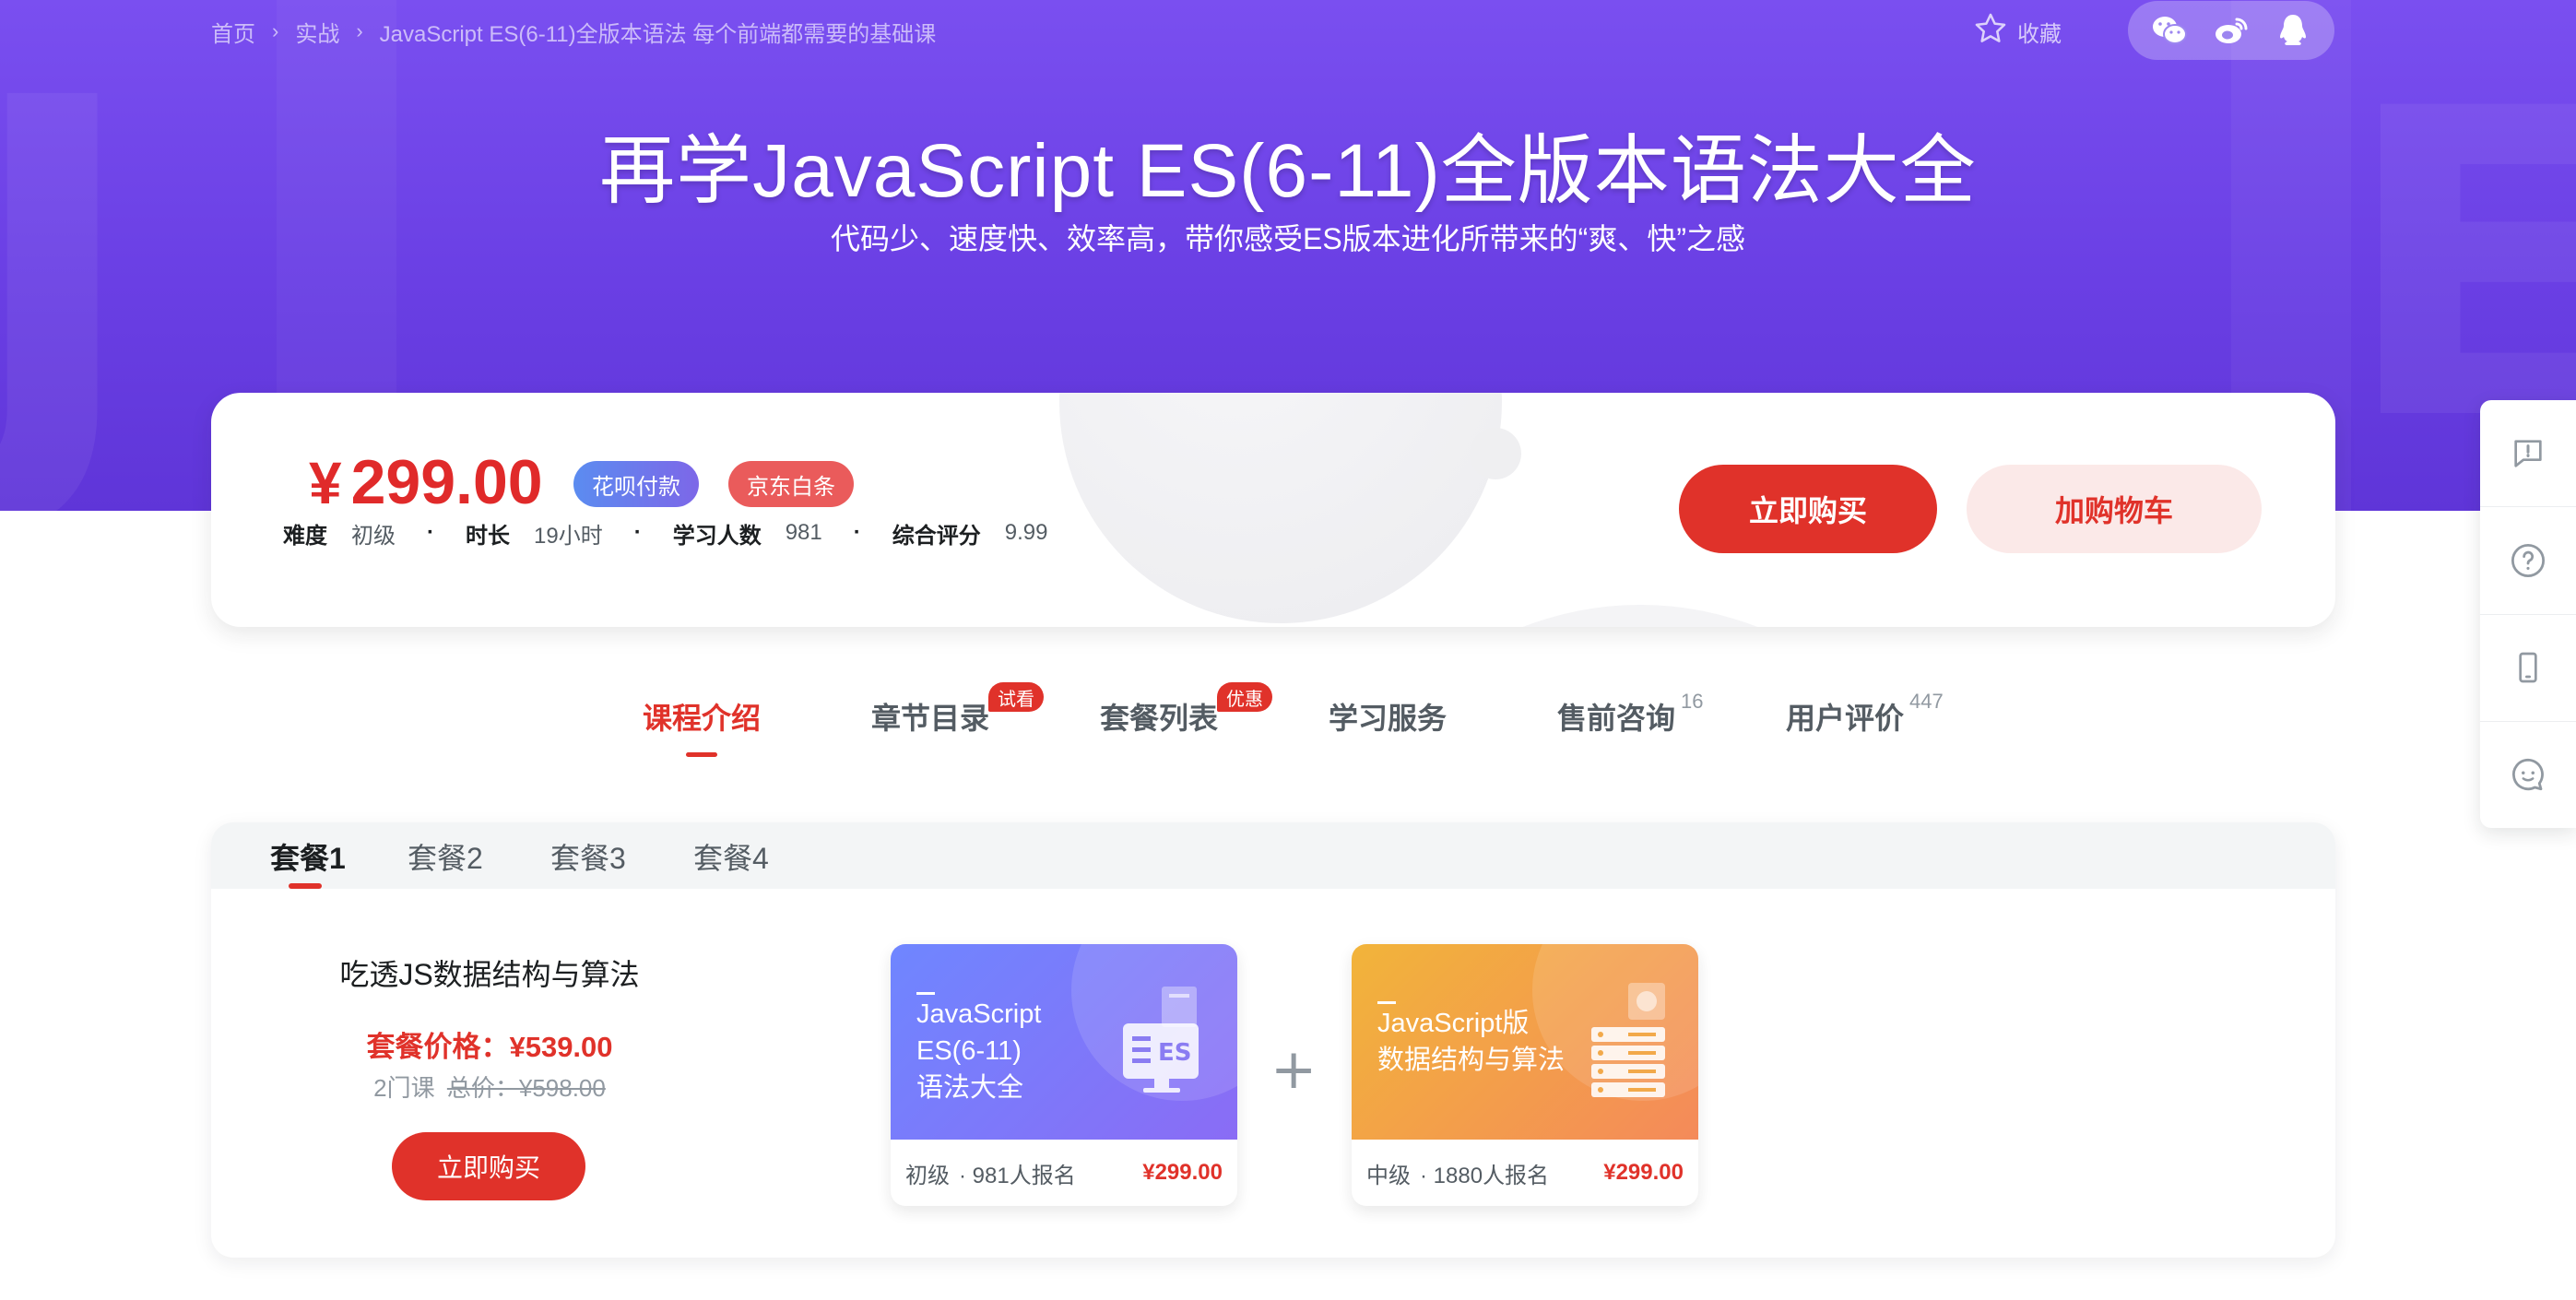 Image resolution: width=2576 pixels, height=1300 pixels. Describe the element at coordinates (2528, 561) in the screenshot. I see `help-icon` at that location.